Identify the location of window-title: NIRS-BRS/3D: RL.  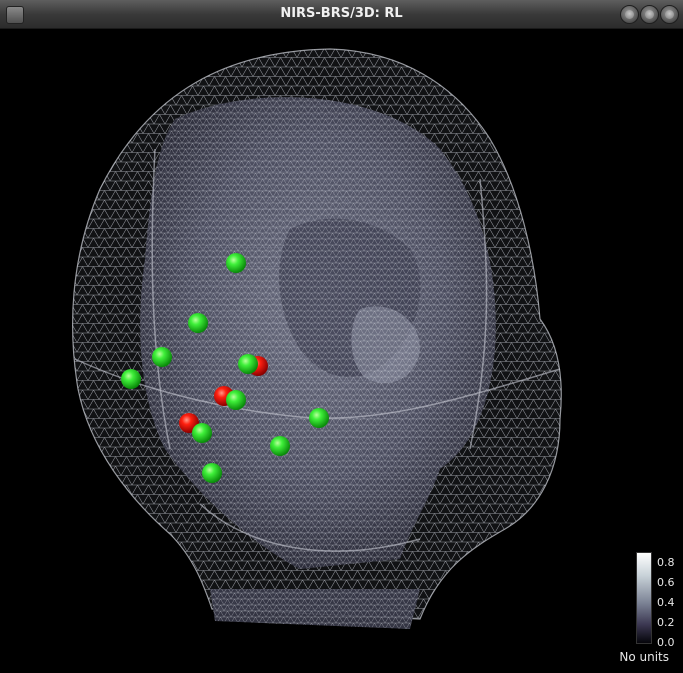
(341, 13).